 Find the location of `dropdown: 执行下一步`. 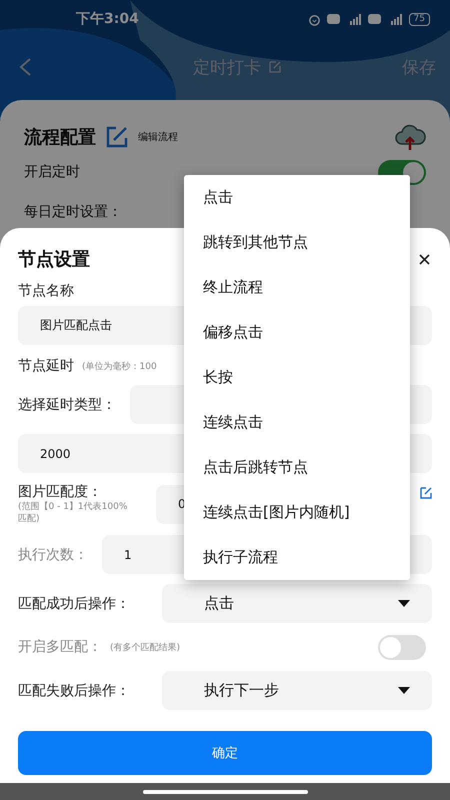

dropdown: 执行下一步 is located at coordinates (297, 690).